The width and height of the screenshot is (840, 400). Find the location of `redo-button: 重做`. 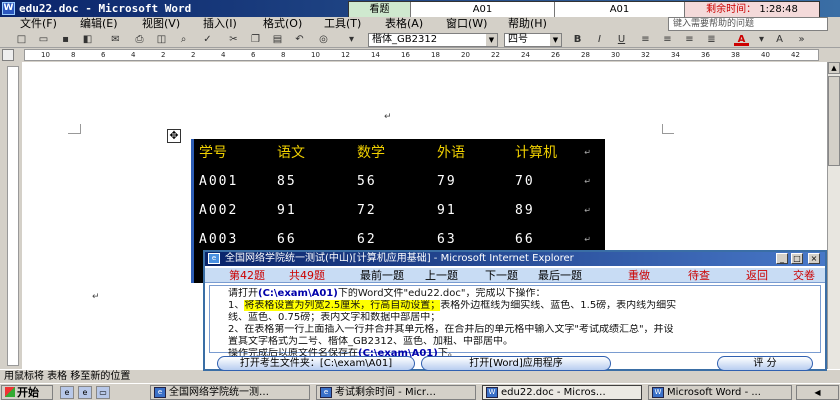

redo-button: 重做 is located at coordinates (639, 275).